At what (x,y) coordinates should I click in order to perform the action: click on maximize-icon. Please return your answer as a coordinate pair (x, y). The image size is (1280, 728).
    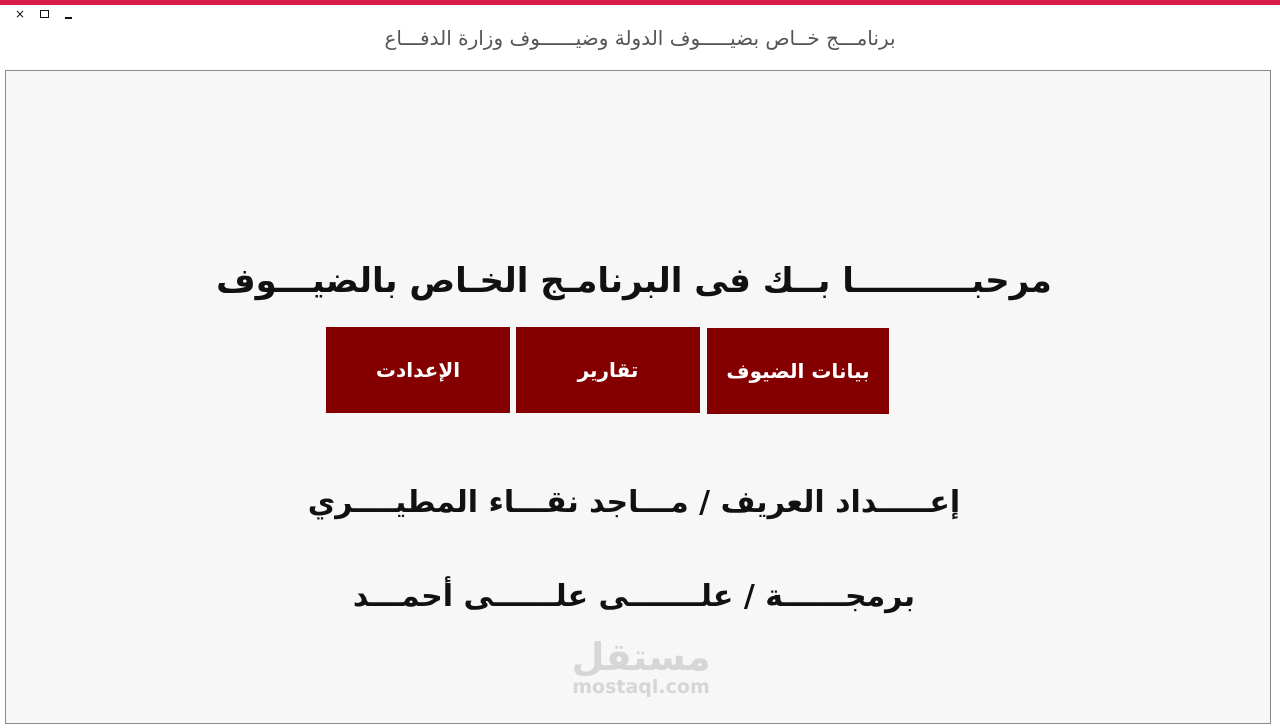
    Looking at the image, I should click on (44, 14).